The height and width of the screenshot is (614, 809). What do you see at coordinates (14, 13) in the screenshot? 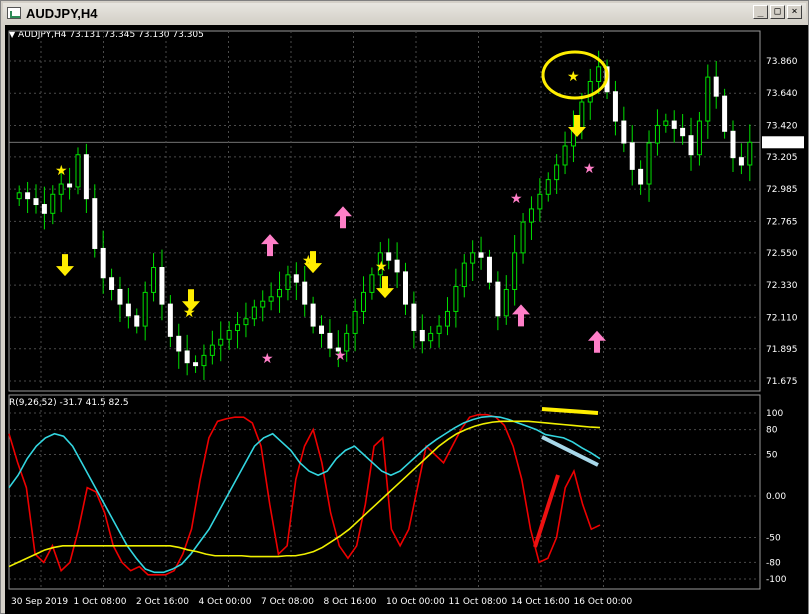
I see `chart-icon` at bounding box center [14, 13].